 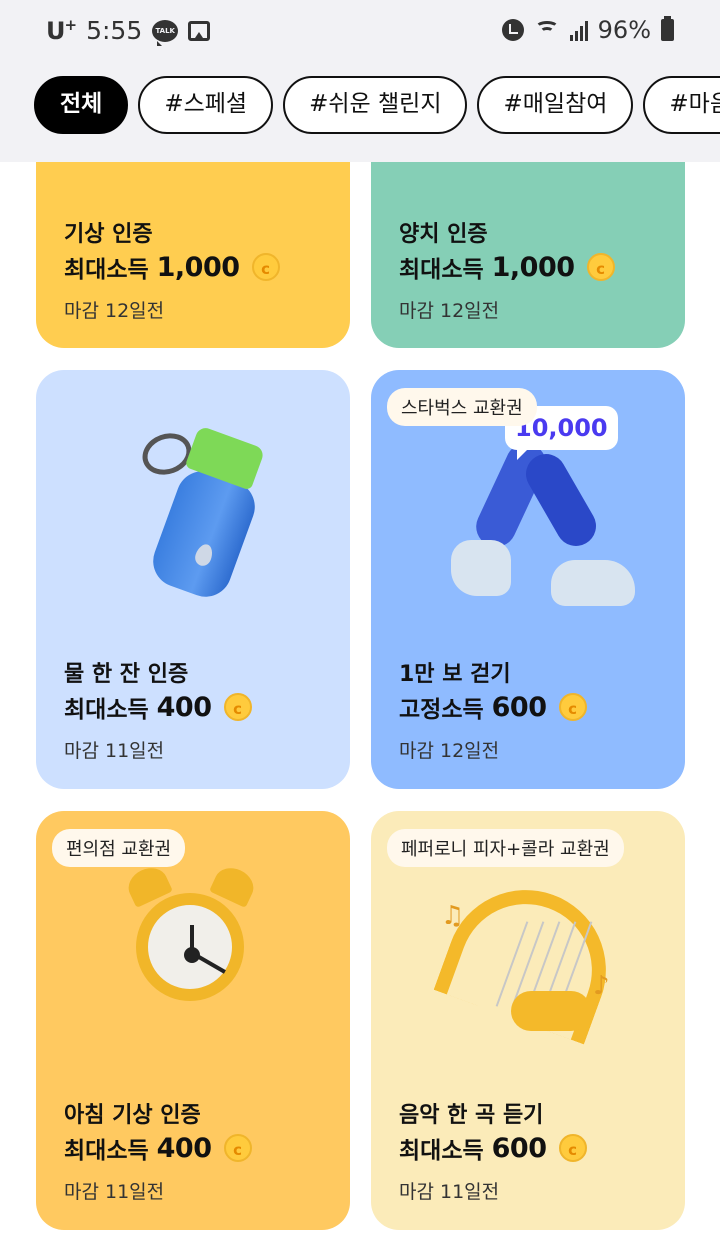 I want to click on cell-signal-icon, so click(x=578, y=30).